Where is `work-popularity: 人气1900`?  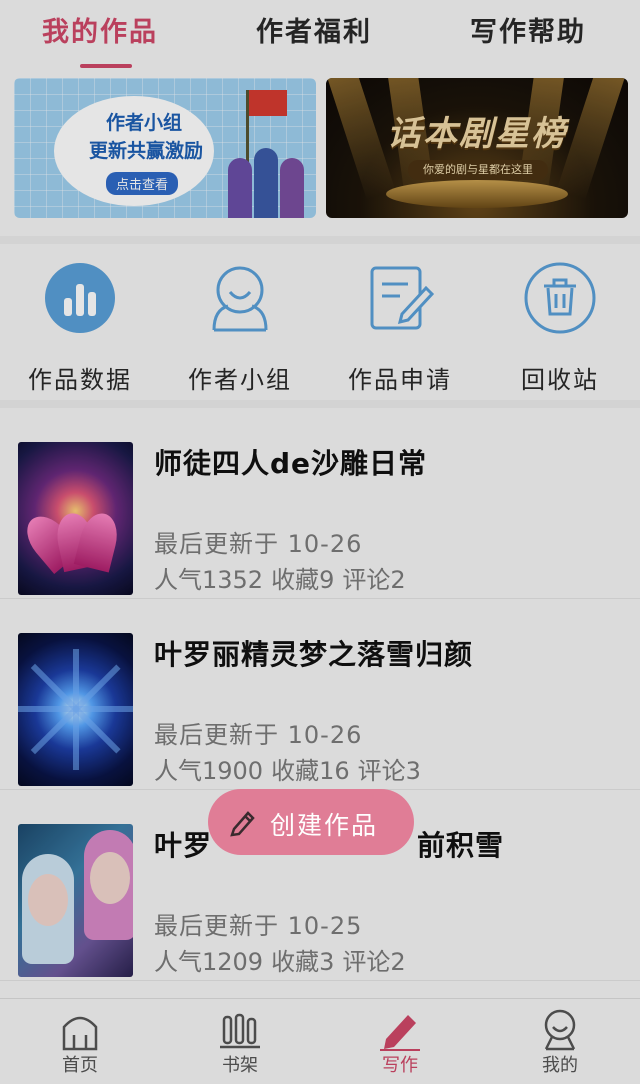 work-popularity: 人气1900 is located at coordinates (209, 771).